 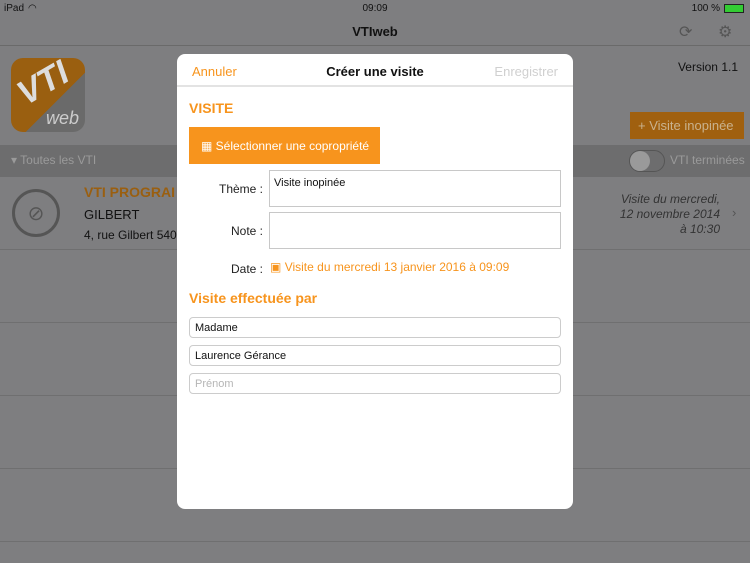 I want to click on item-address: 4, rue Gilbert 540, so click(x=130, y=235).